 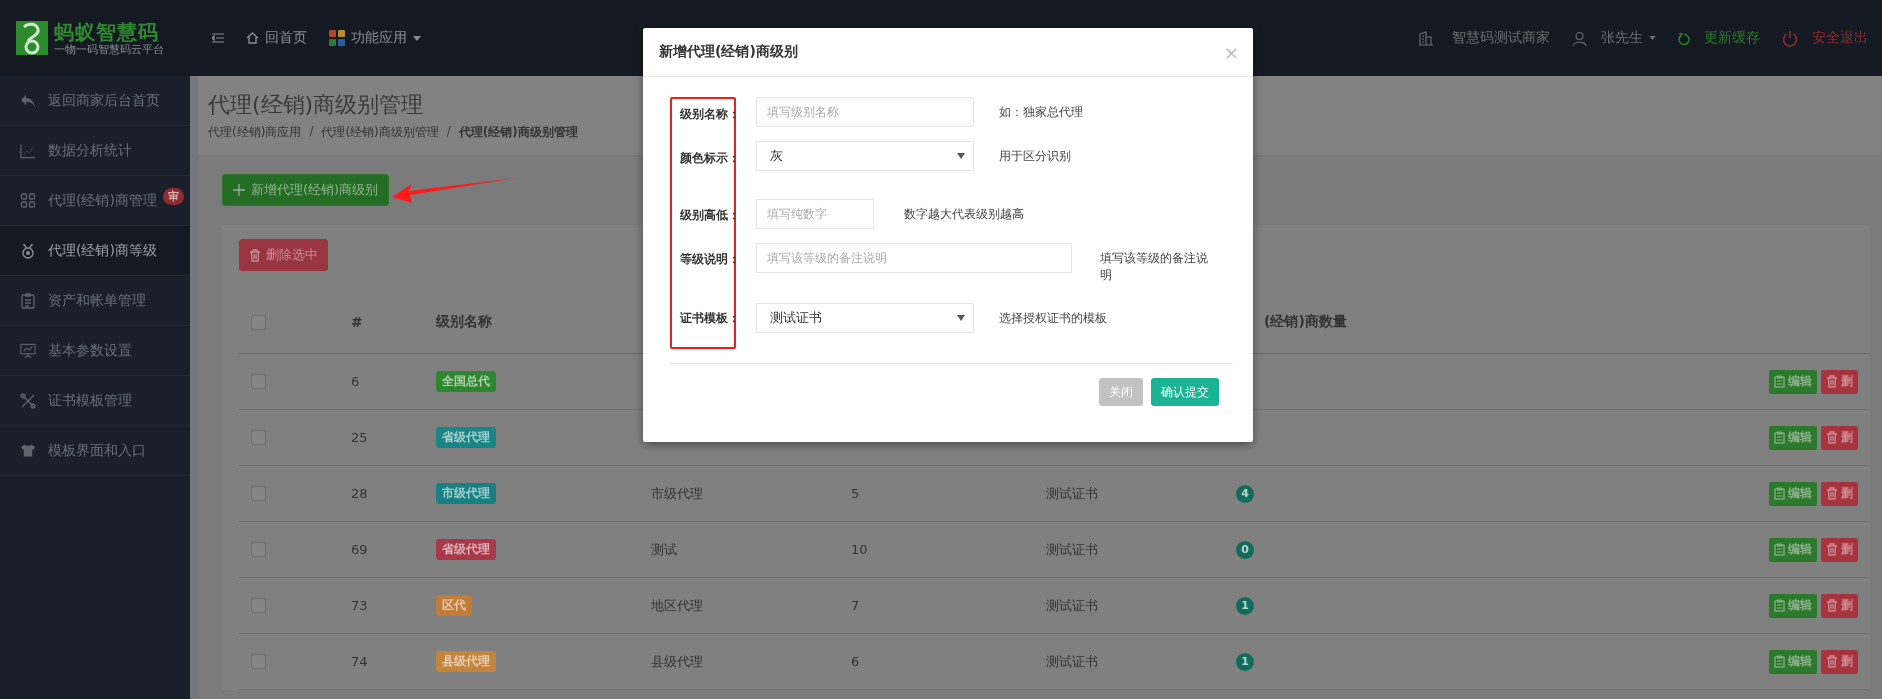 What do you see at coordinates (964, 214) in the screenshot?
I see `field-hint: 数字越大代表级别越高` at bounding box center [964, 214].